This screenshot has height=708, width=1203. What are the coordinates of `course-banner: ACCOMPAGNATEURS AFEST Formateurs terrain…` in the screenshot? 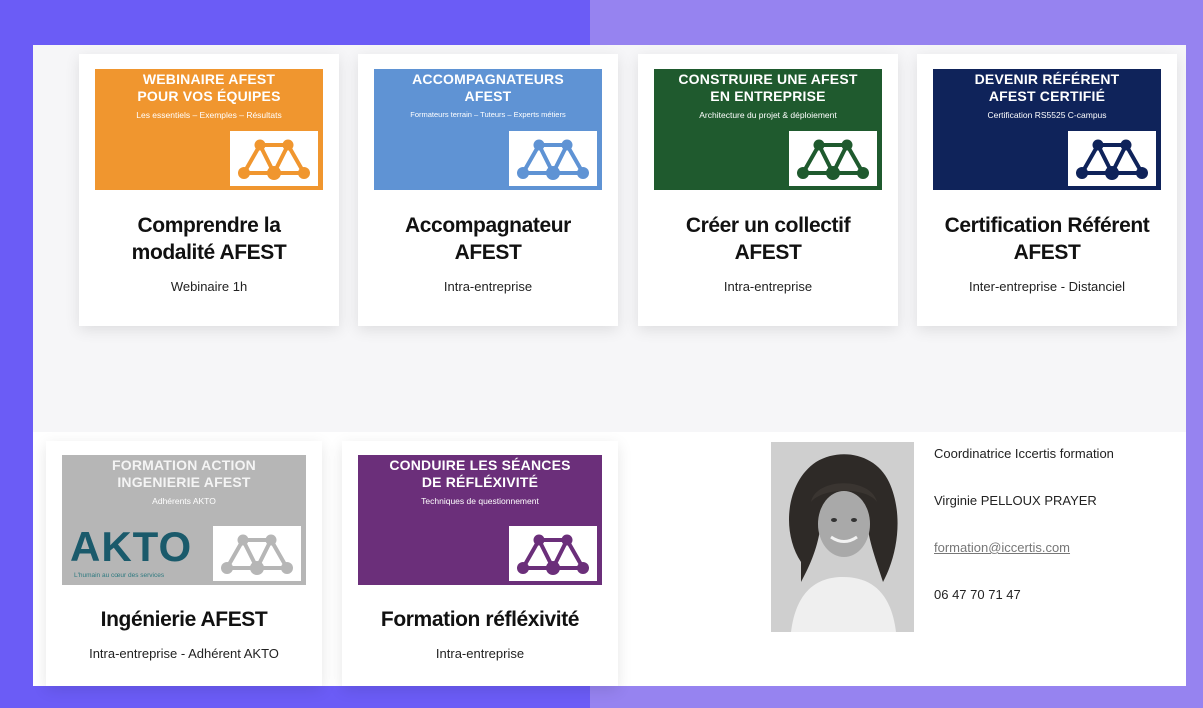 It's located at (488, 129).